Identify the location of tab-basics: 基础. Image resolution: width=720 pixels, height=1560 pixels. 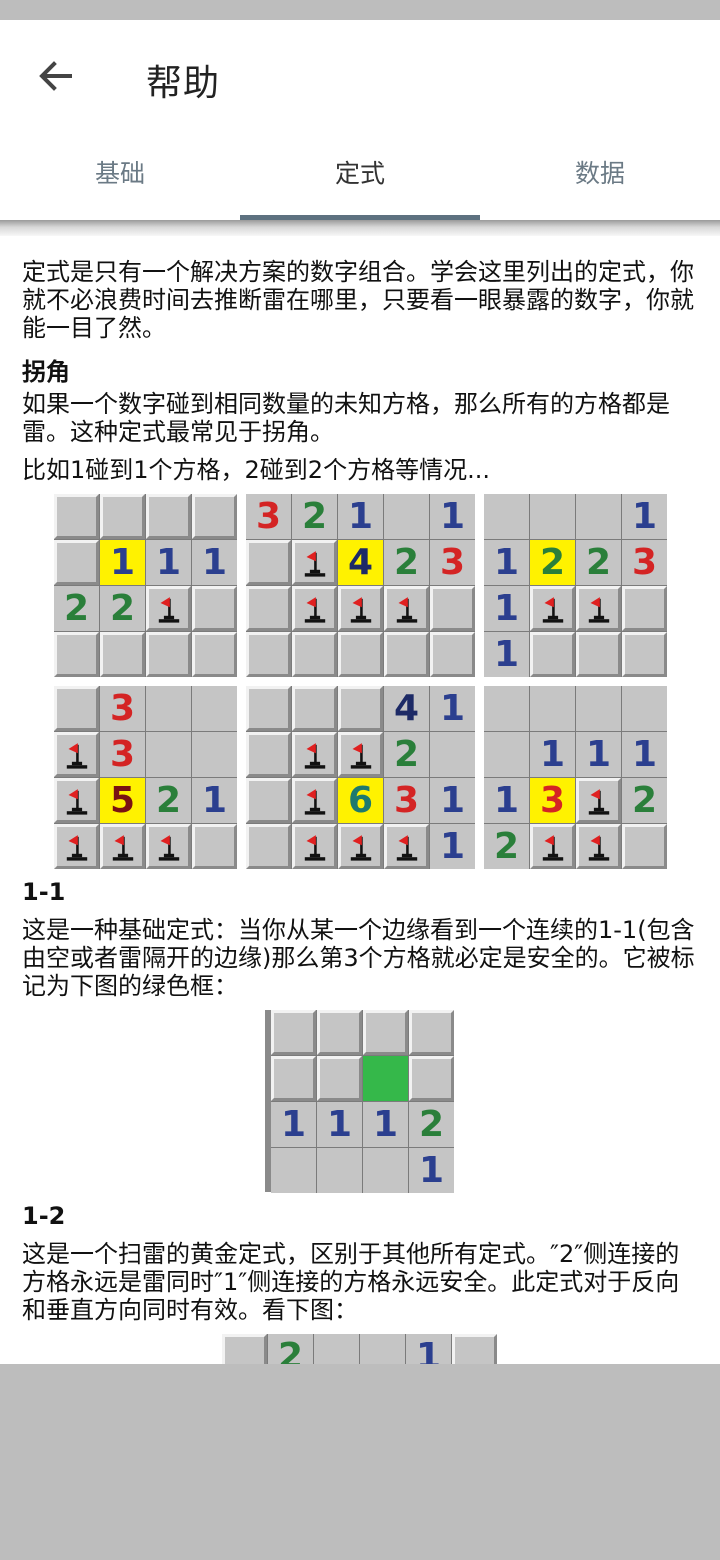
(120, 172).